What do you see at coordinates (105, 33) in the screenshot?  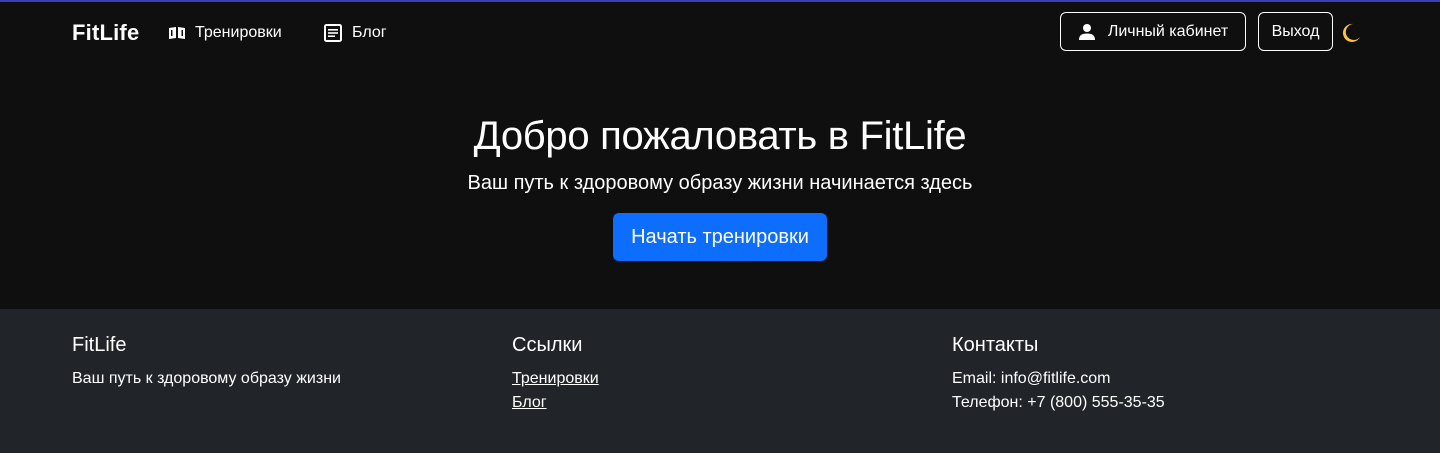 I see `brand-logo: FitLife` at bounding box center [105, 33].